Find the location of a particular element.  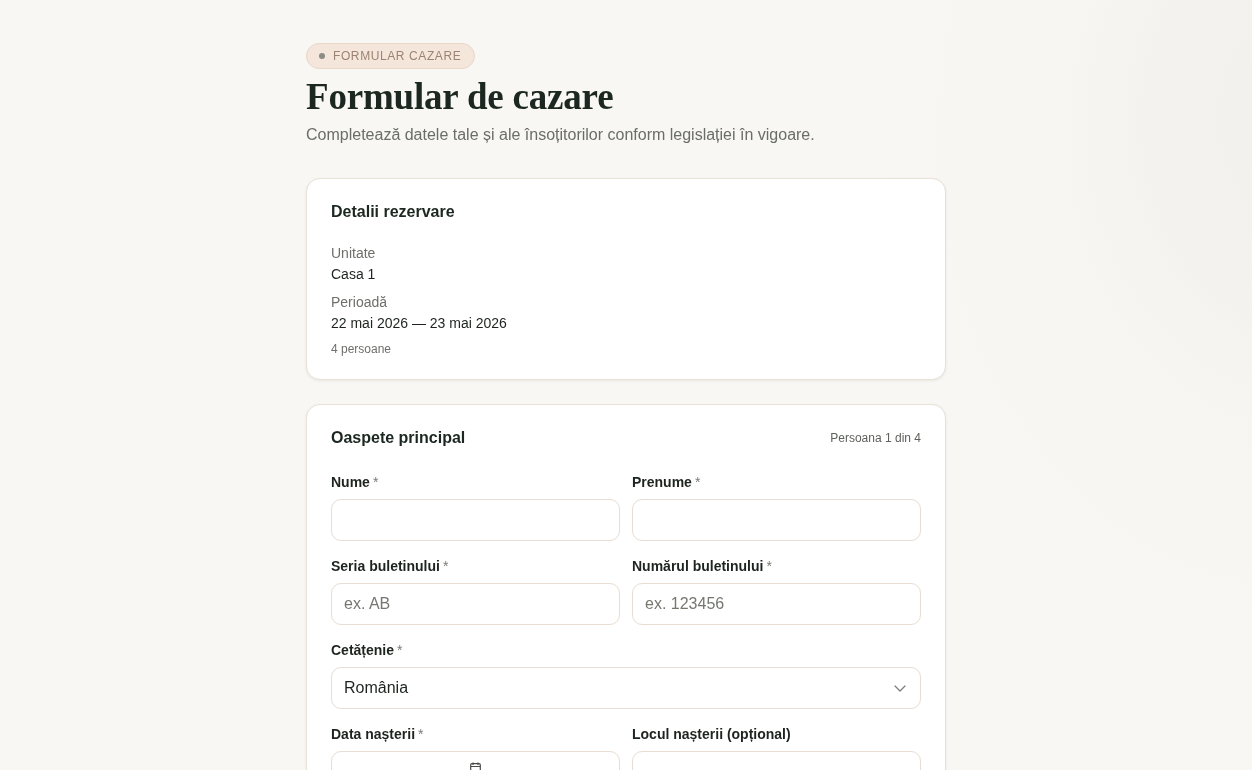

detail-value: 22 mai 2026 — 23 mai 2026 is located at coordinates (419, 323).